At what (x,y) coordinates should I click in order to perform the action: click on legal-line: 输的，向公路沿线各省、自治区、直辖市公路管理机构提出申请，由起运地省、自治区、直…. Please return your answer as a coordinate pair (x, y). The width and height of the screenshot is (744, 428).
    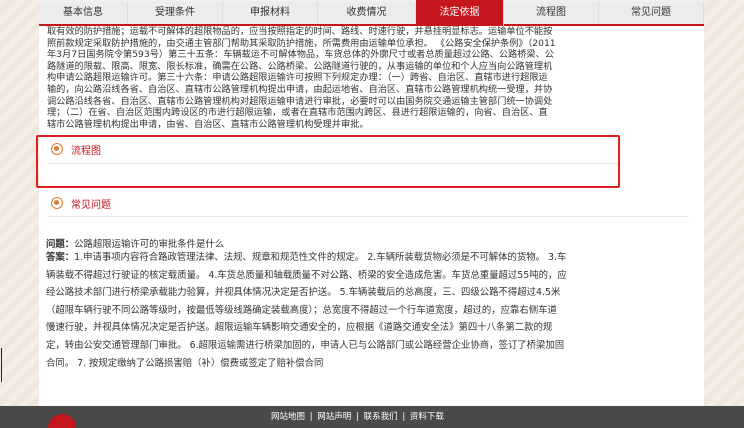
    Looking at the image, I should click on (300, 89).